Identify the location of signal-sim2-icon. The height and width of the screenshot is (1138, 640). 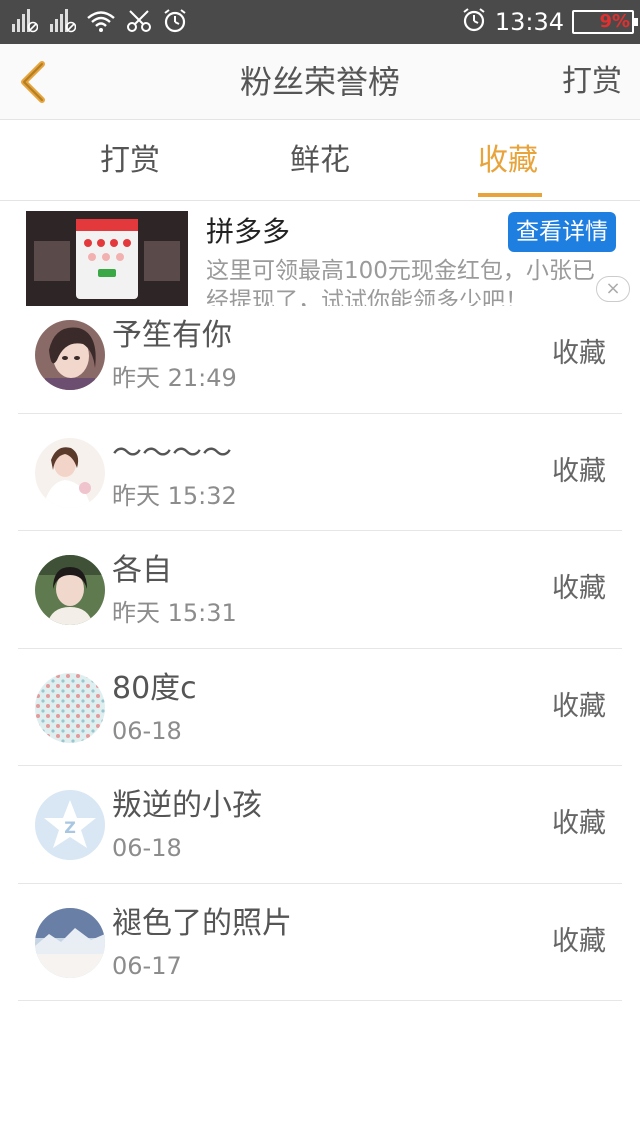
(62, 23).